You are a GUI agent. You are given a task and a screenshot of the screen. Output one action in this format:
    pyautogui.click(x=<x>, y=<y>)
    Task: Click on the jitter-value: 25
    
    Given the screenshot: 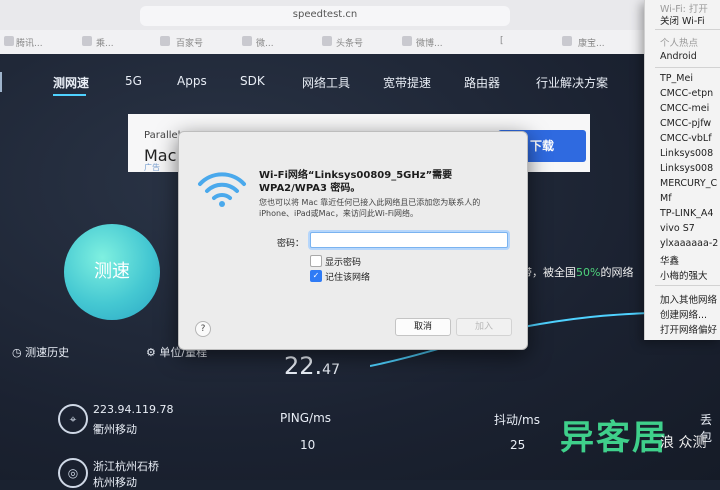 What is the action you would take?
    pyautogui.click(x=518, y=445)
    